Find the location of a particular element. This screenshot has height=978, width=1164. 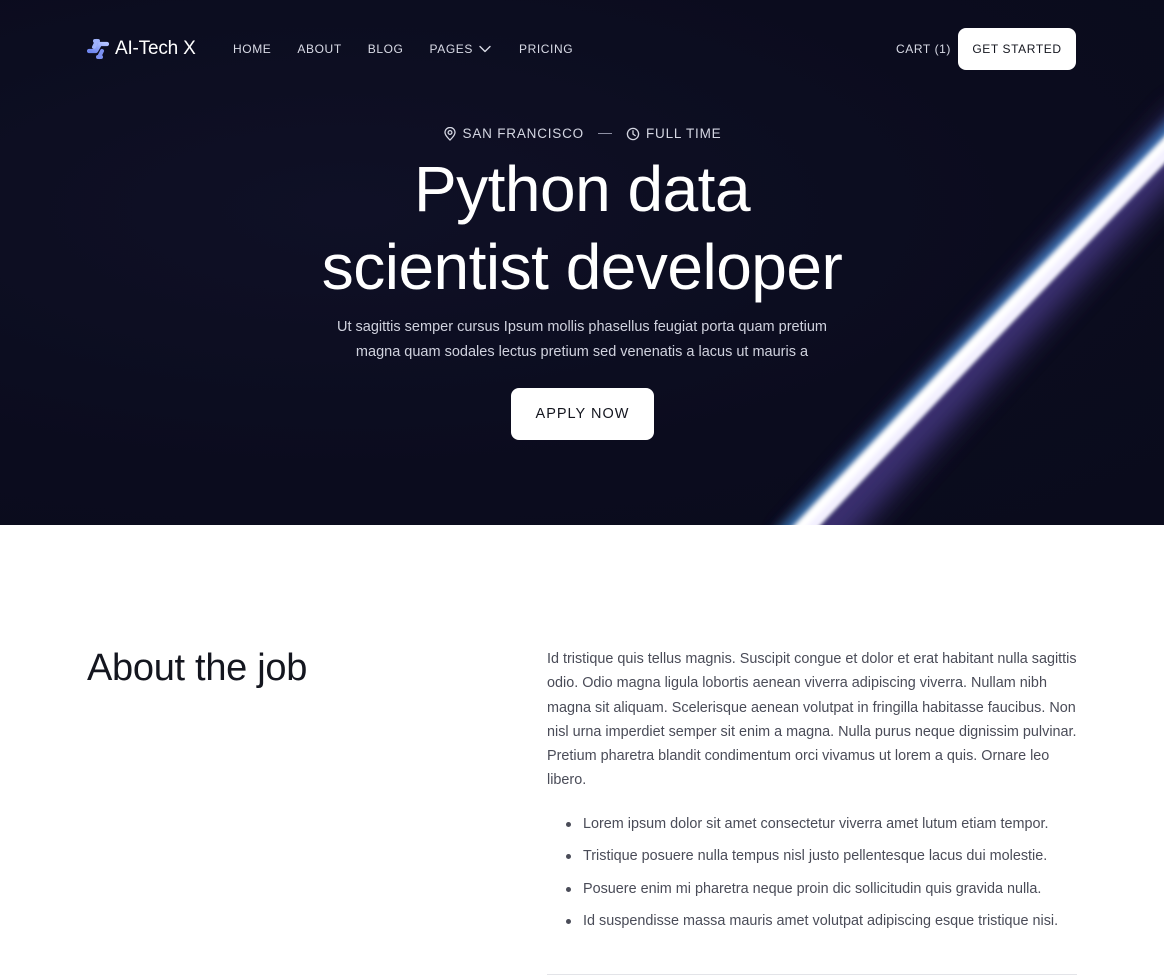

chevron-down-icon is located at coordinates (485, 49).